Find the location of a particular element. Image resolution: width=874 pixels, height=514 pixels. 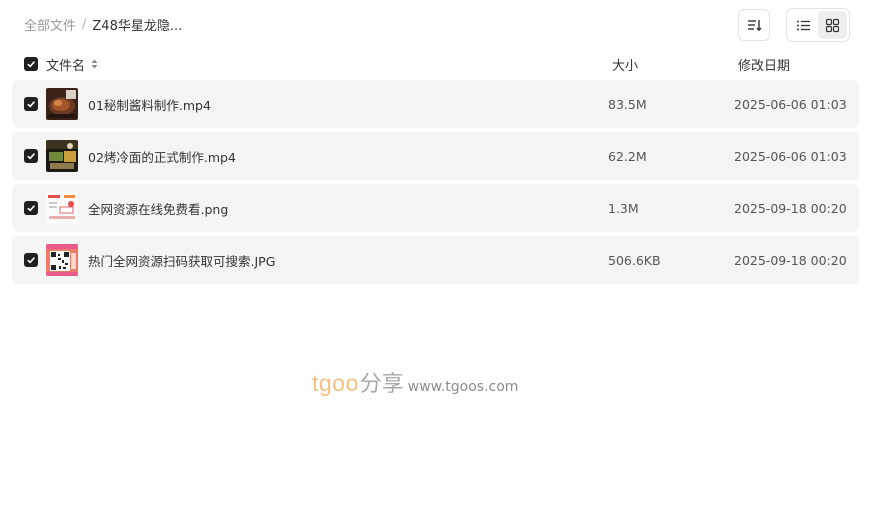

select-all-checkbox is located at coordinates (31, 64).